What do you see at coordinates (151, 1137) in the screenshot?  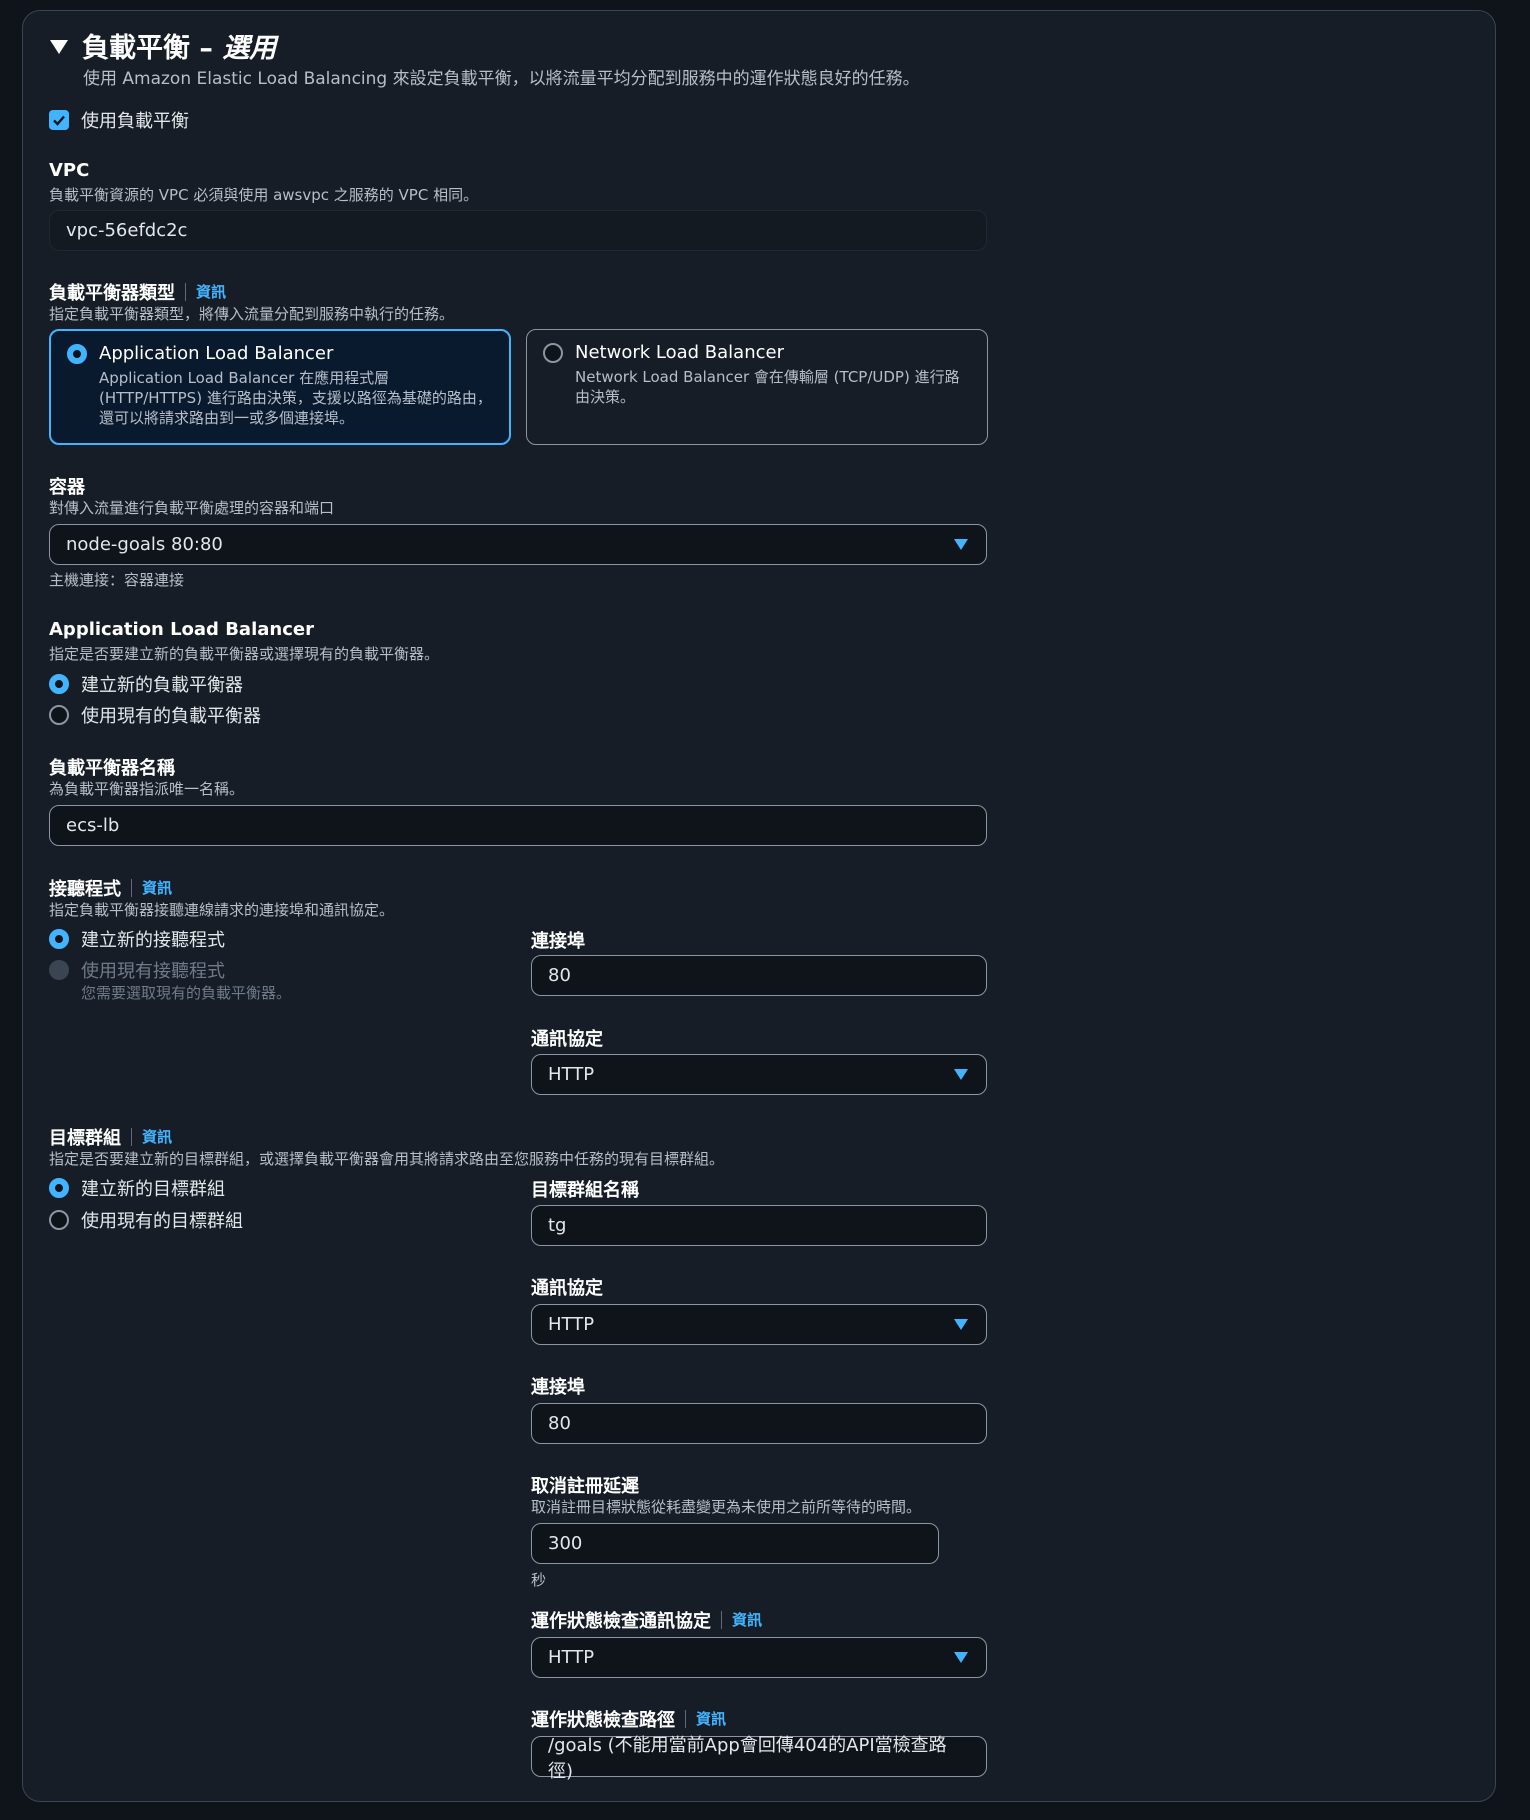 I see `target-group-info-link: 資訊` at bounding box center [151, 1137].